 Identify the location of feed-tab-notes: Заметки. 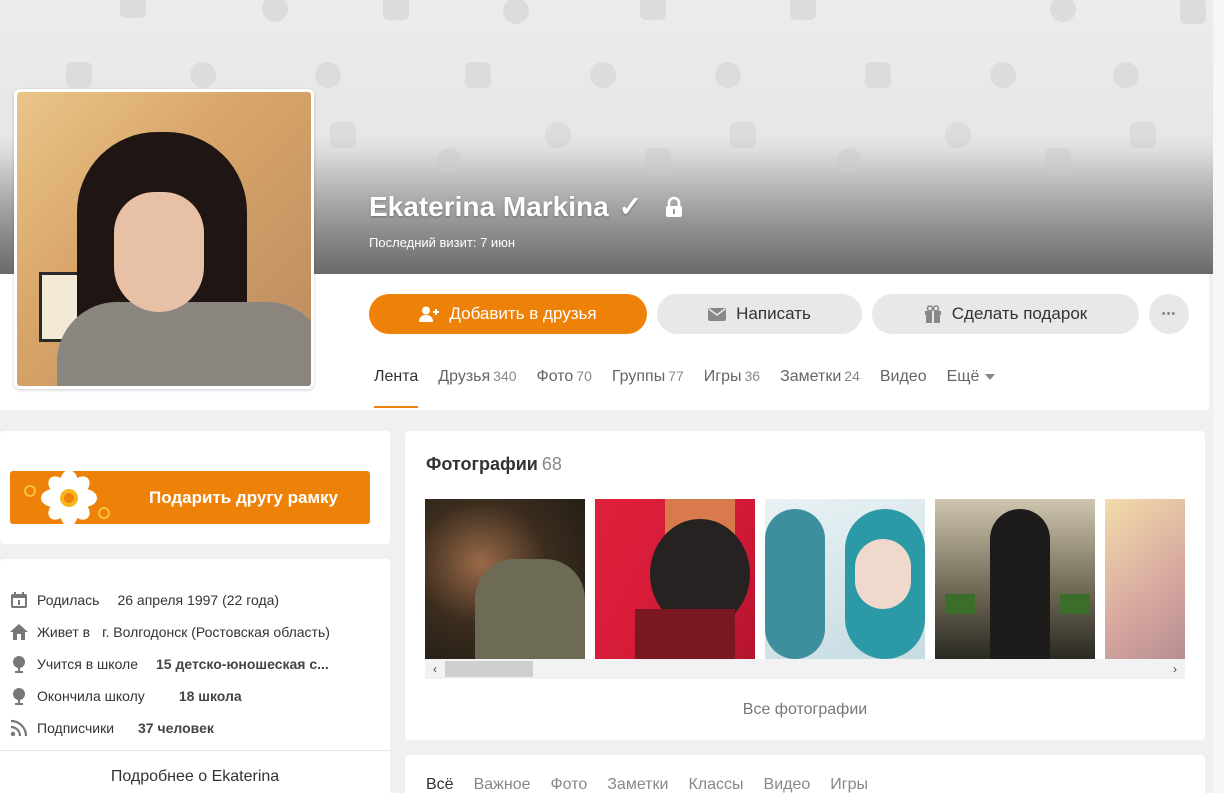
(637, 784).